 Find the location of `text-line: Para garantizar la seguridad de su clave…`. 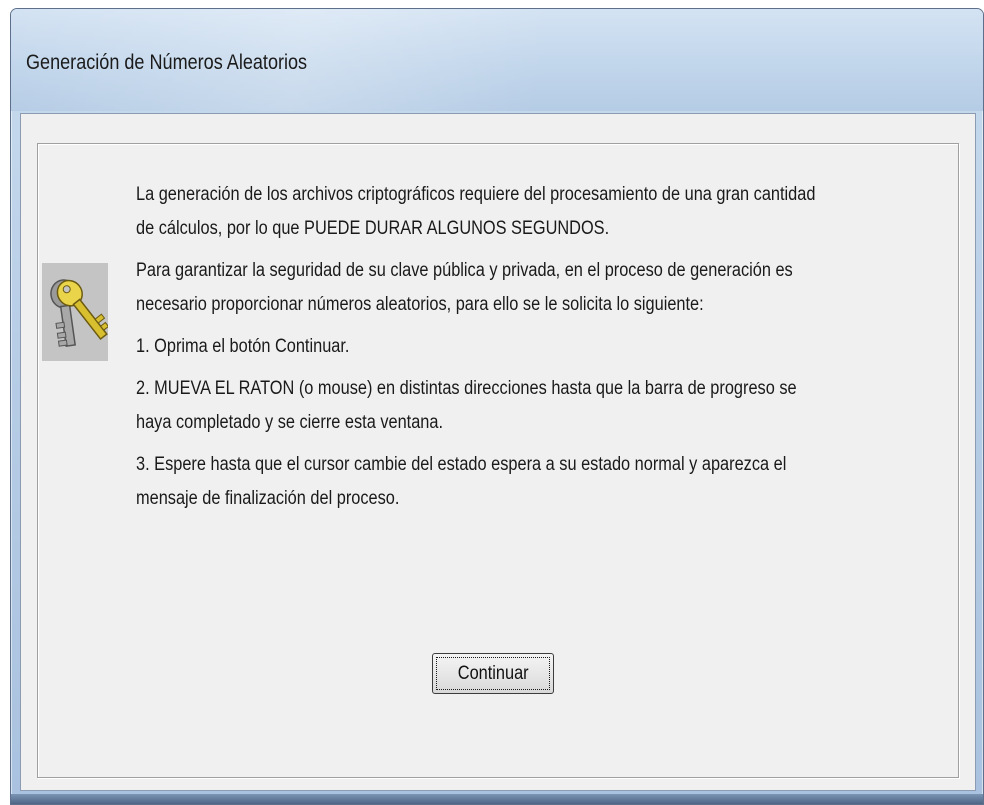

text-line: Para garantizar la seguridad de su clave… is located at coordinates (464, 270).